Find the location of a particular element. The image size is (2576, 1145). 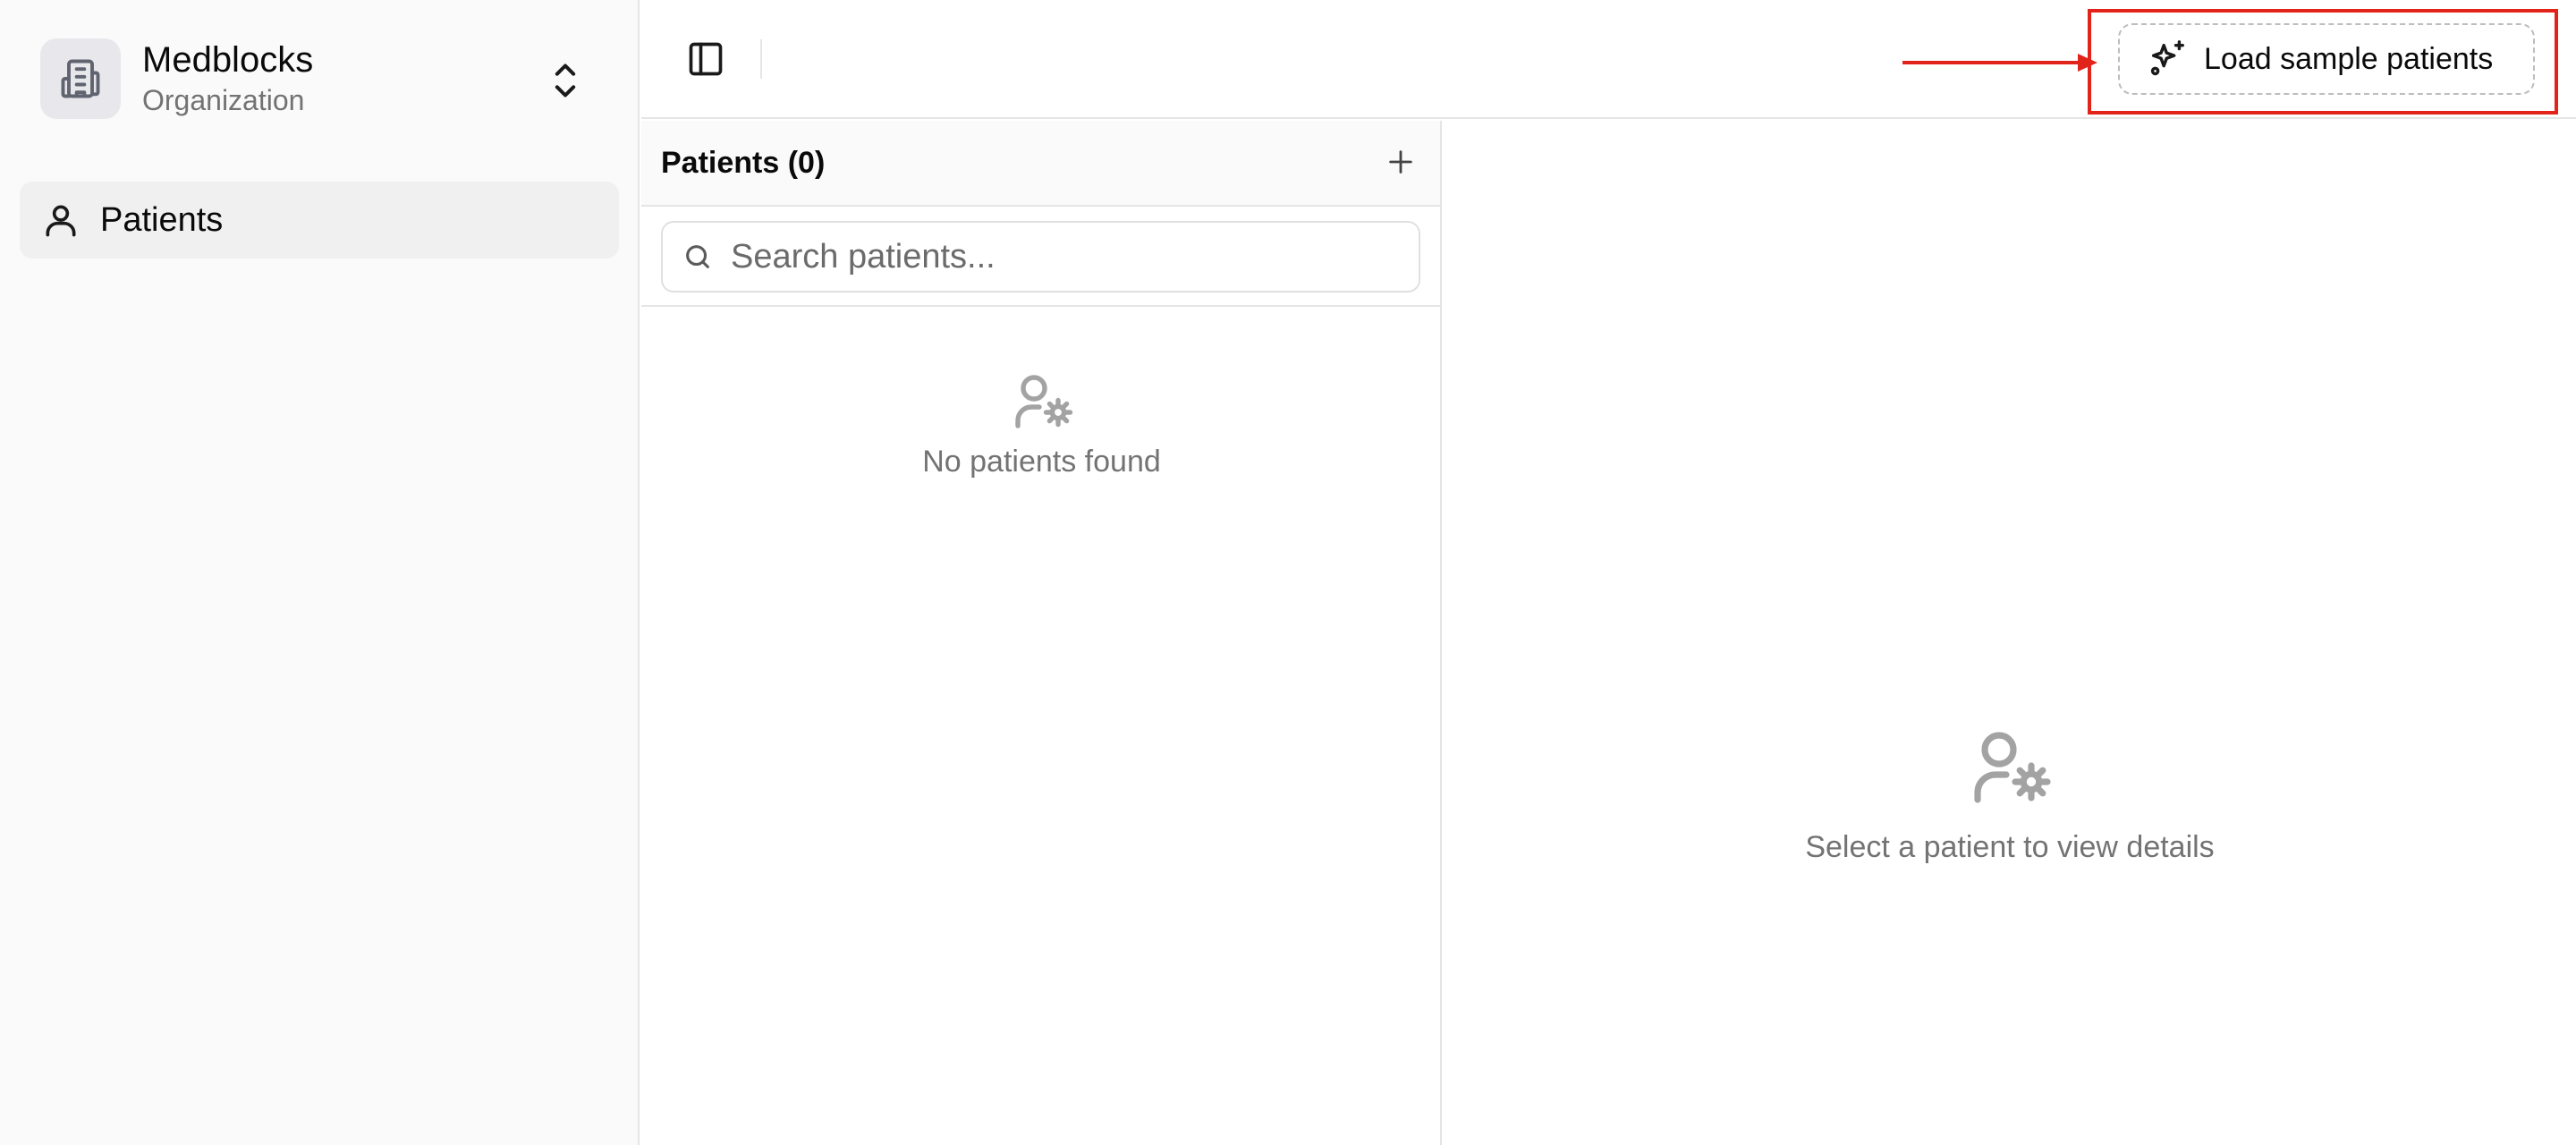

toolbar-divider is located at coordinates (761, 59).